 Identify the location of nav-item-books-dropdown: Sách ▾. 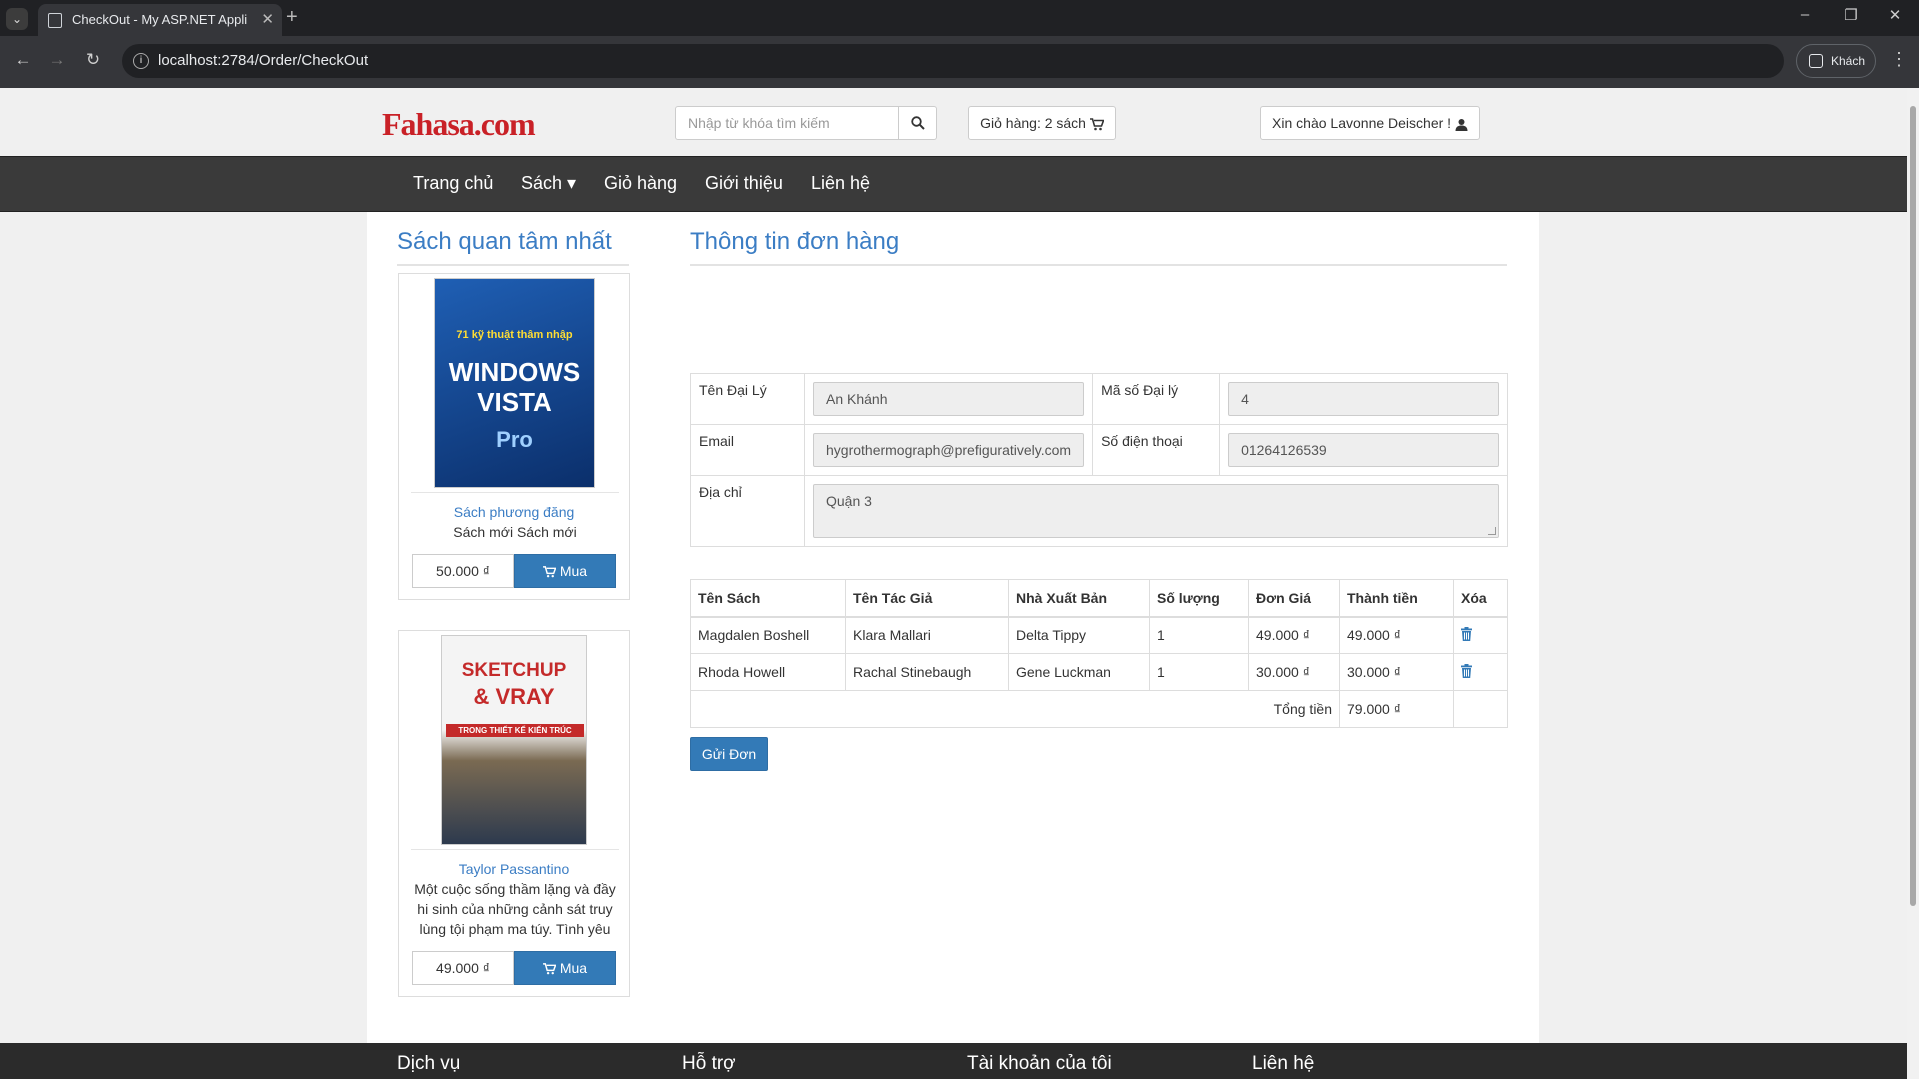
(548, 183).